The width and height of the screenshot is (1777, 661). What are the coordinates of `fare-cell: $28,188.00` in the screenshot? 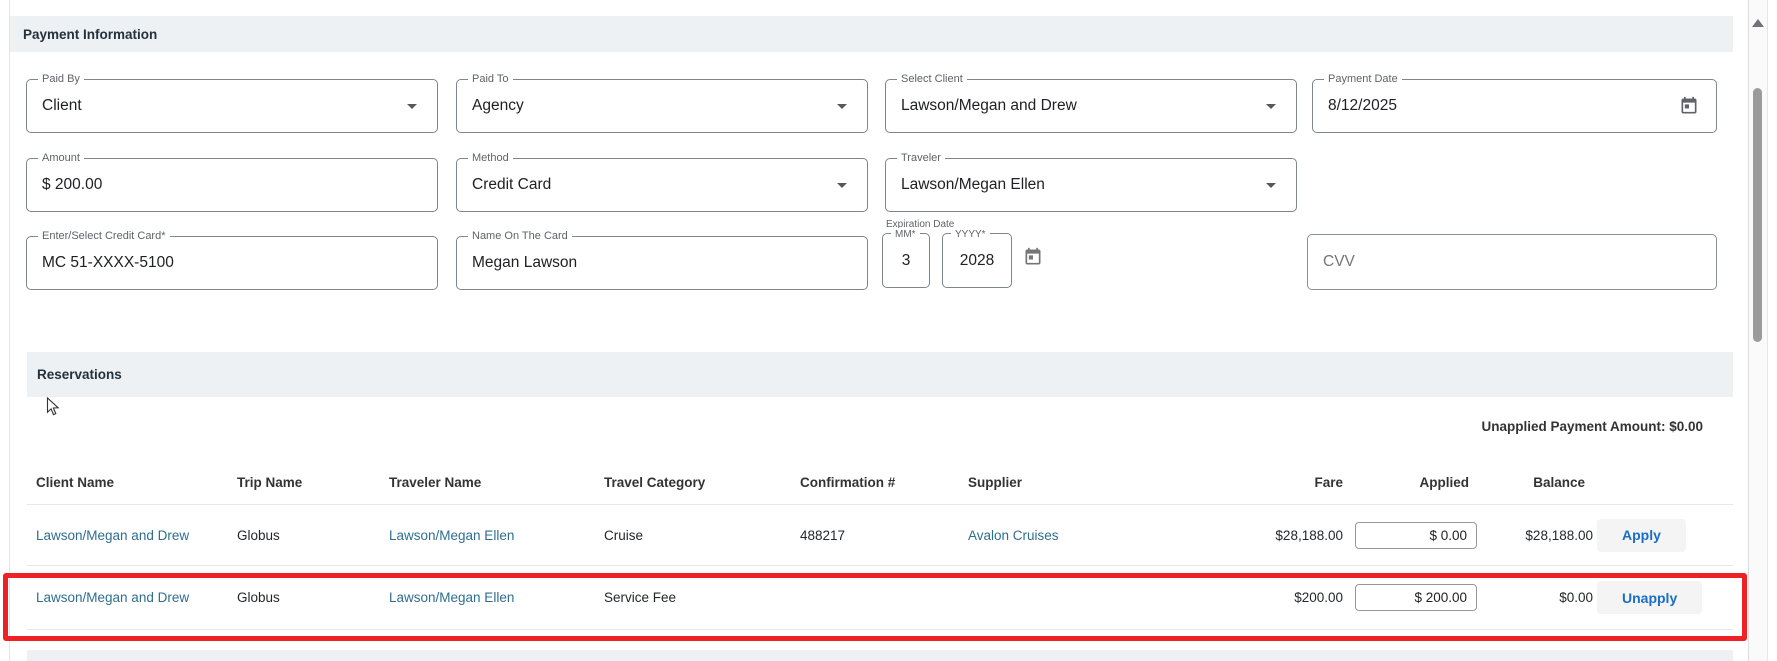 It's located at (1309, 535).